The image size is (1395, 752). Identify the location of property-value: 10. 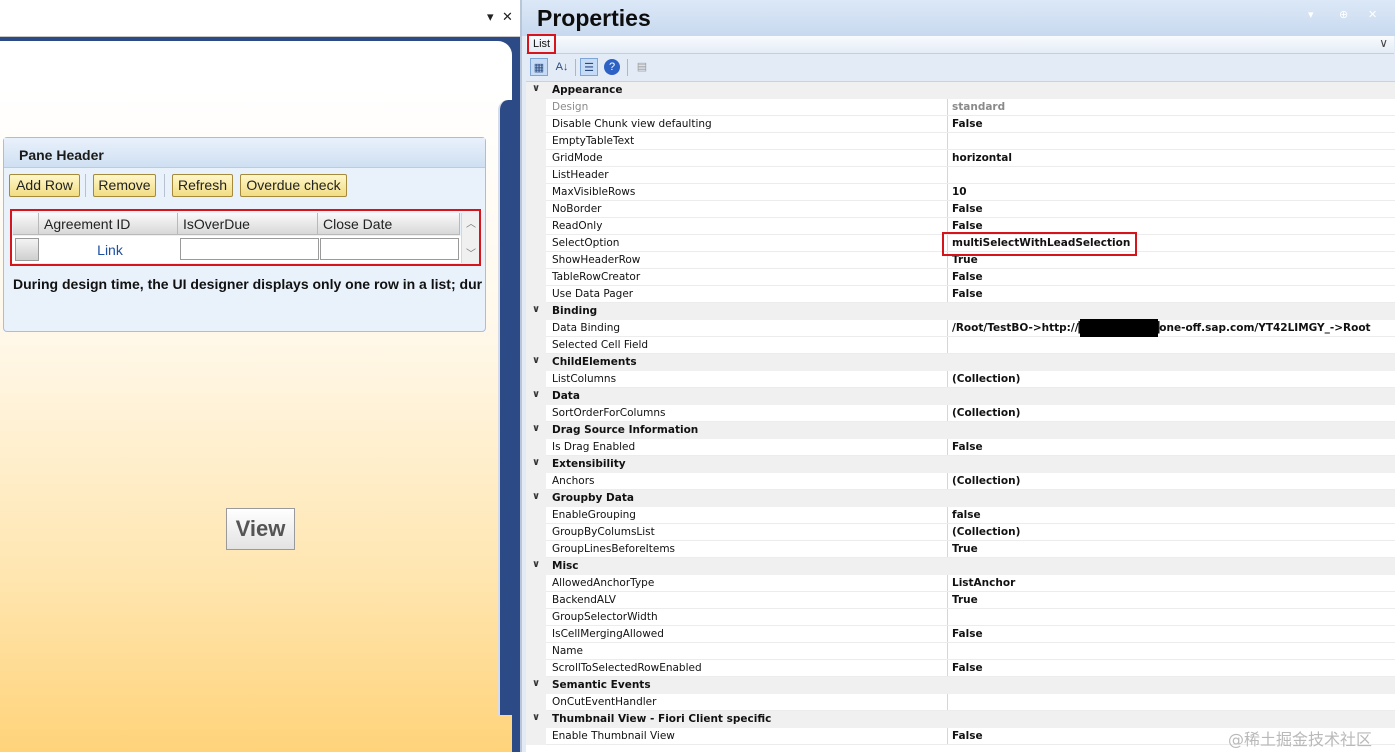
(959, 192).